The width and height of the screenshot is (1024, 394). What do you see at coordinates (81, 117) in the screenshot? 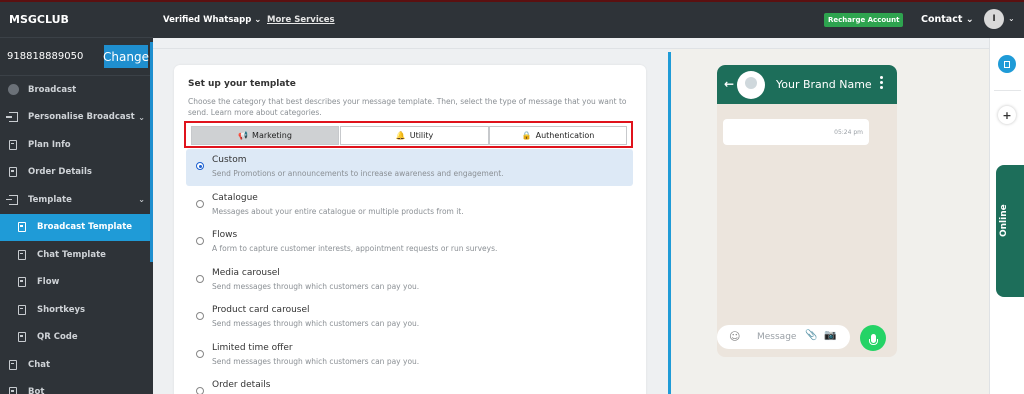
I see `sidebar-item-label: Personalise Broadcast` at bounding box center [81, 117].